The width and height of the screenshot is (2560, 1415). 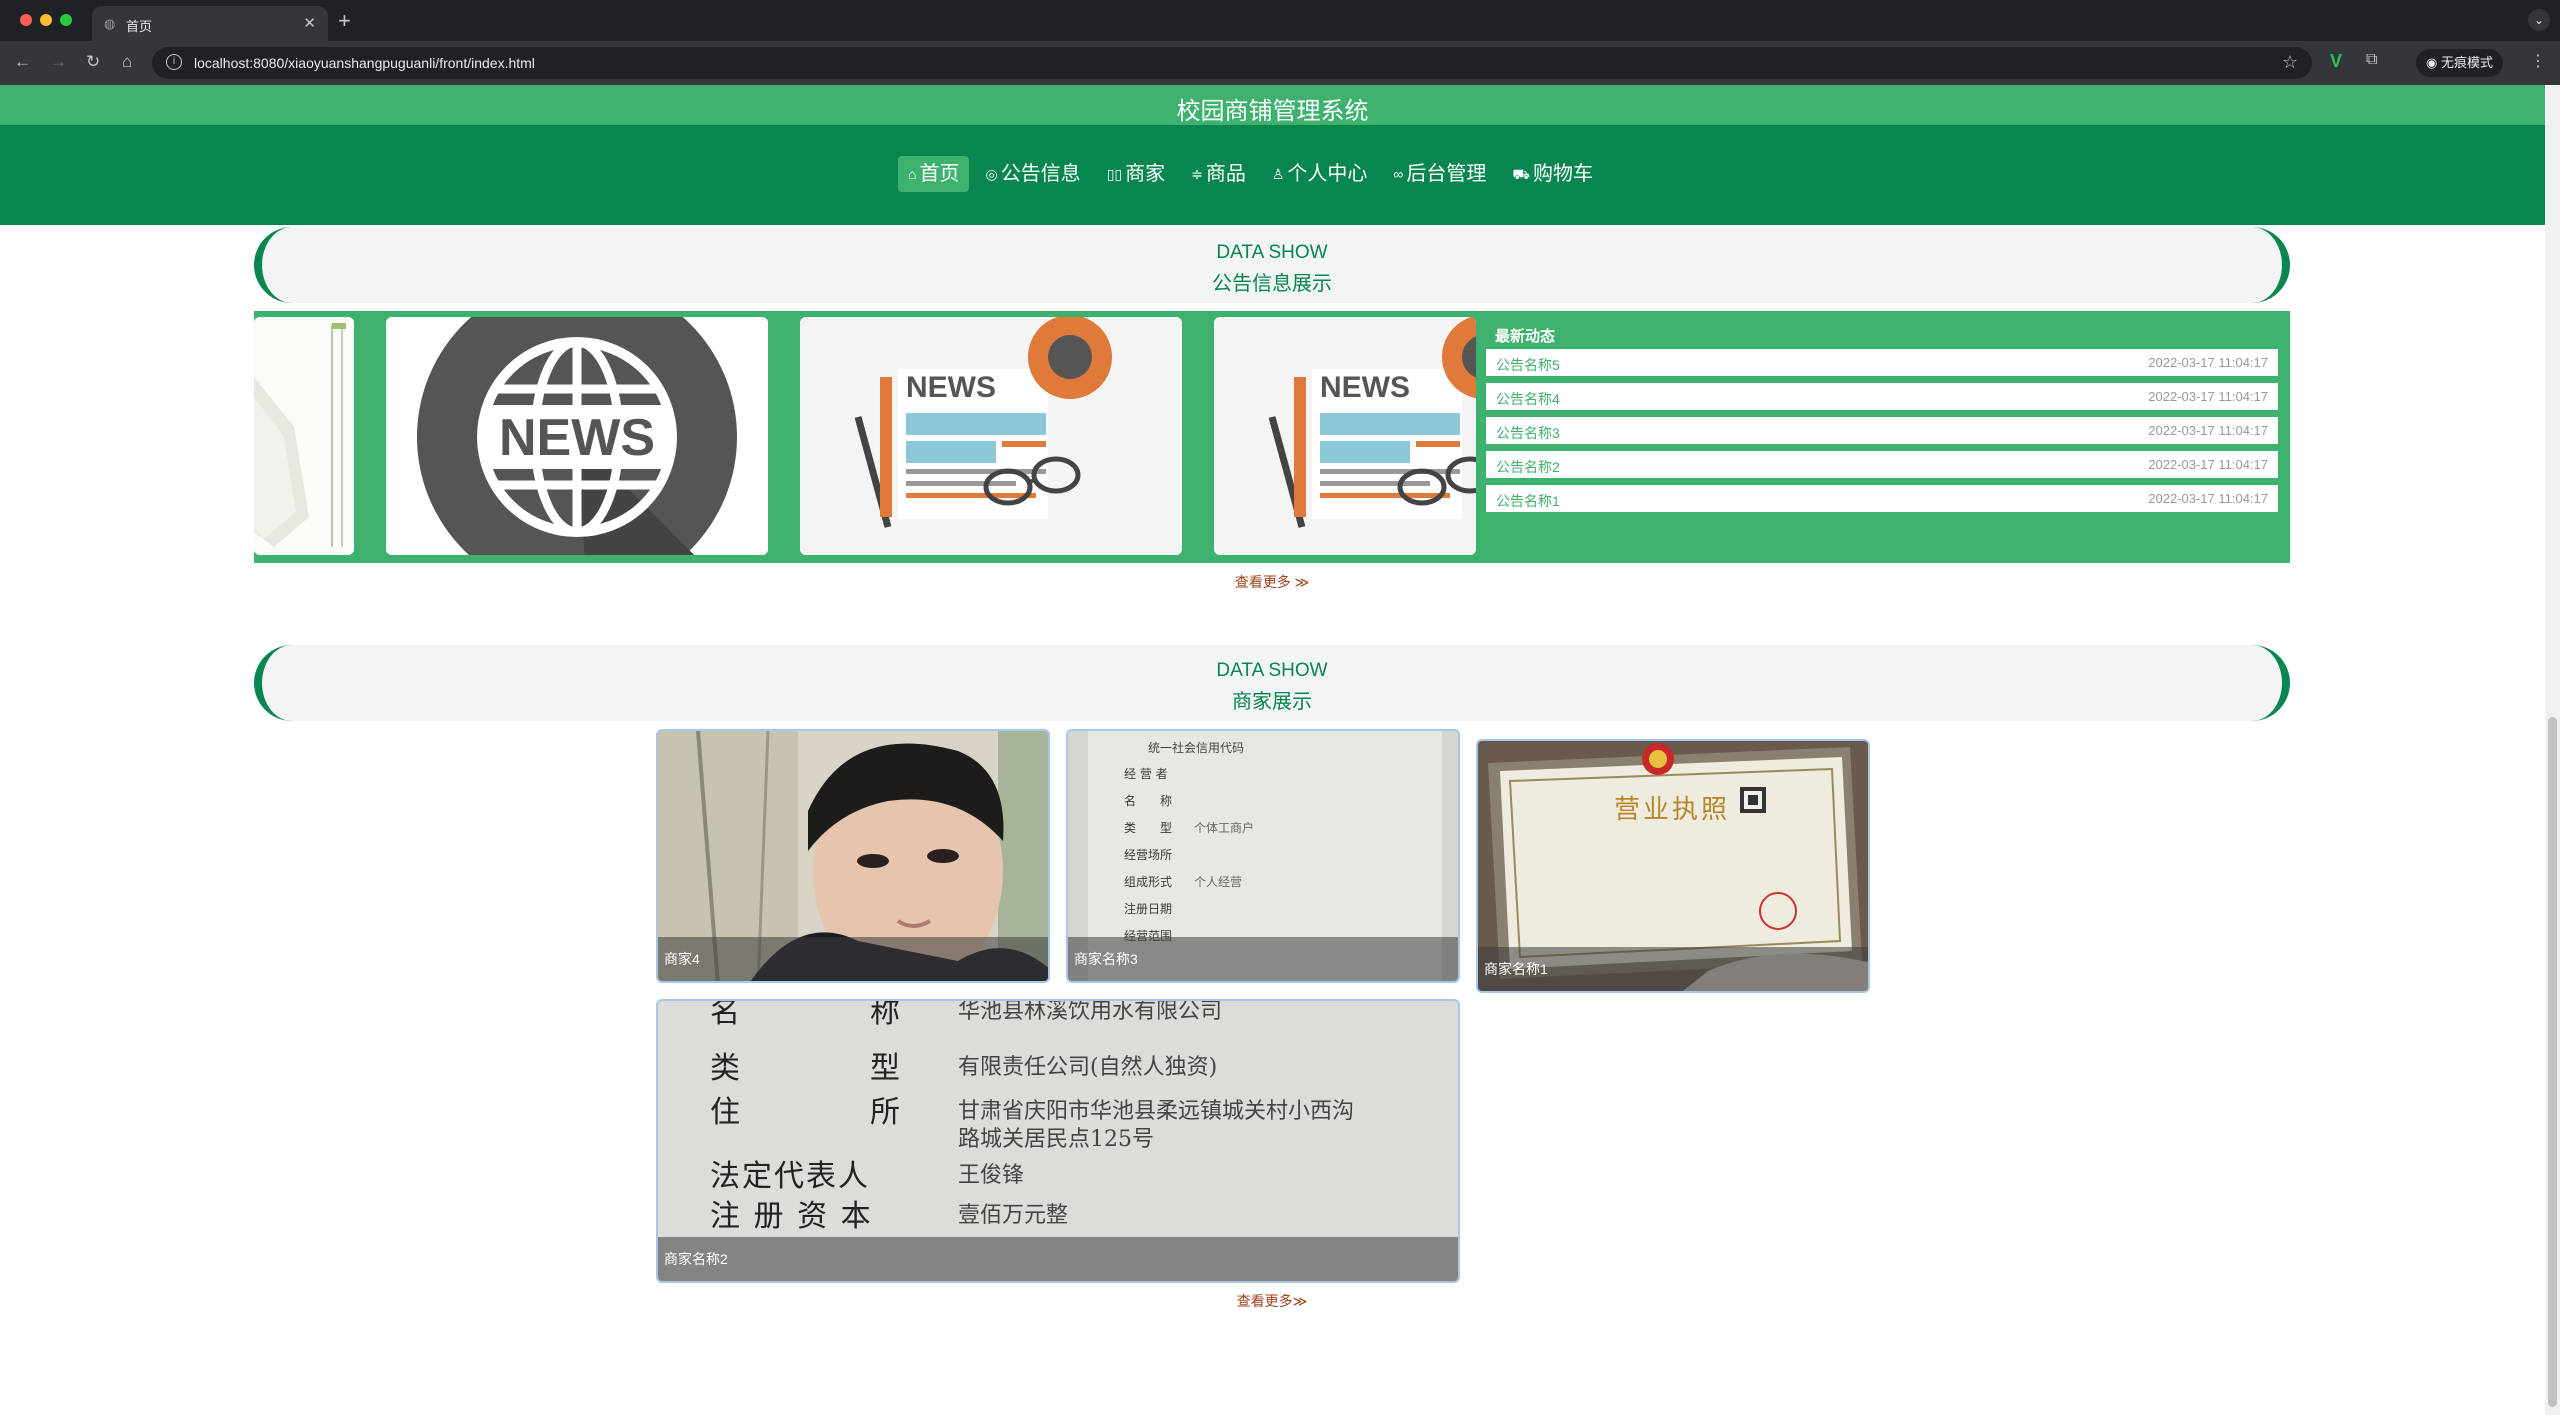 What do you see at coordinates (1040, 174) in the screenshot?
I see `nav-label: 公告信息` at bounding box center [1040, 174].